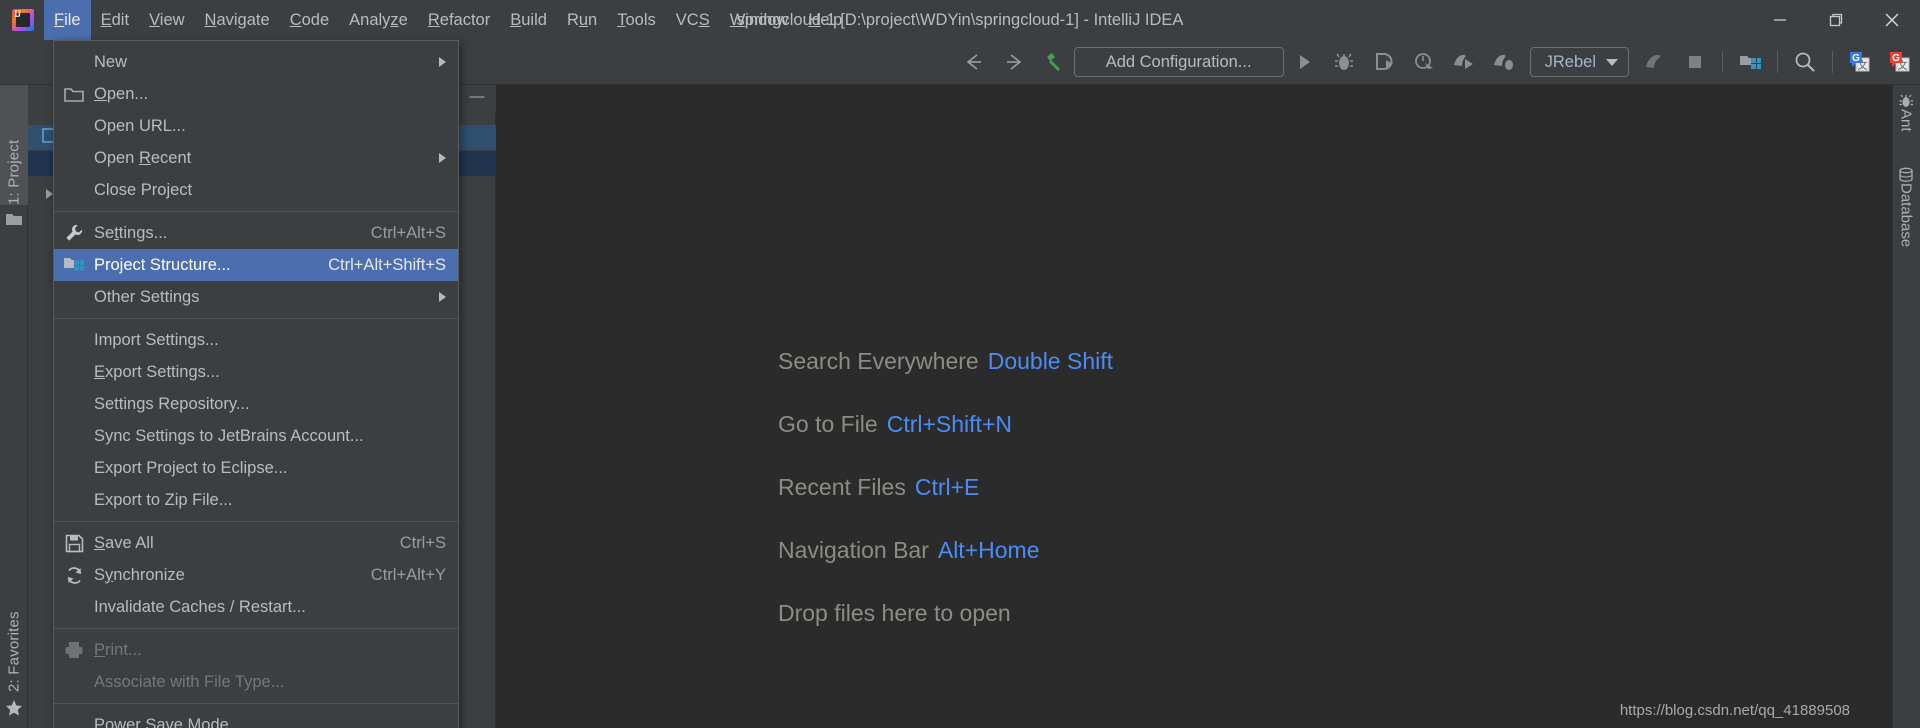 Image resolution: width=1920 pixels, height=728 pixels. I want to click on forward-arrow-icon, so click(1014, 62).